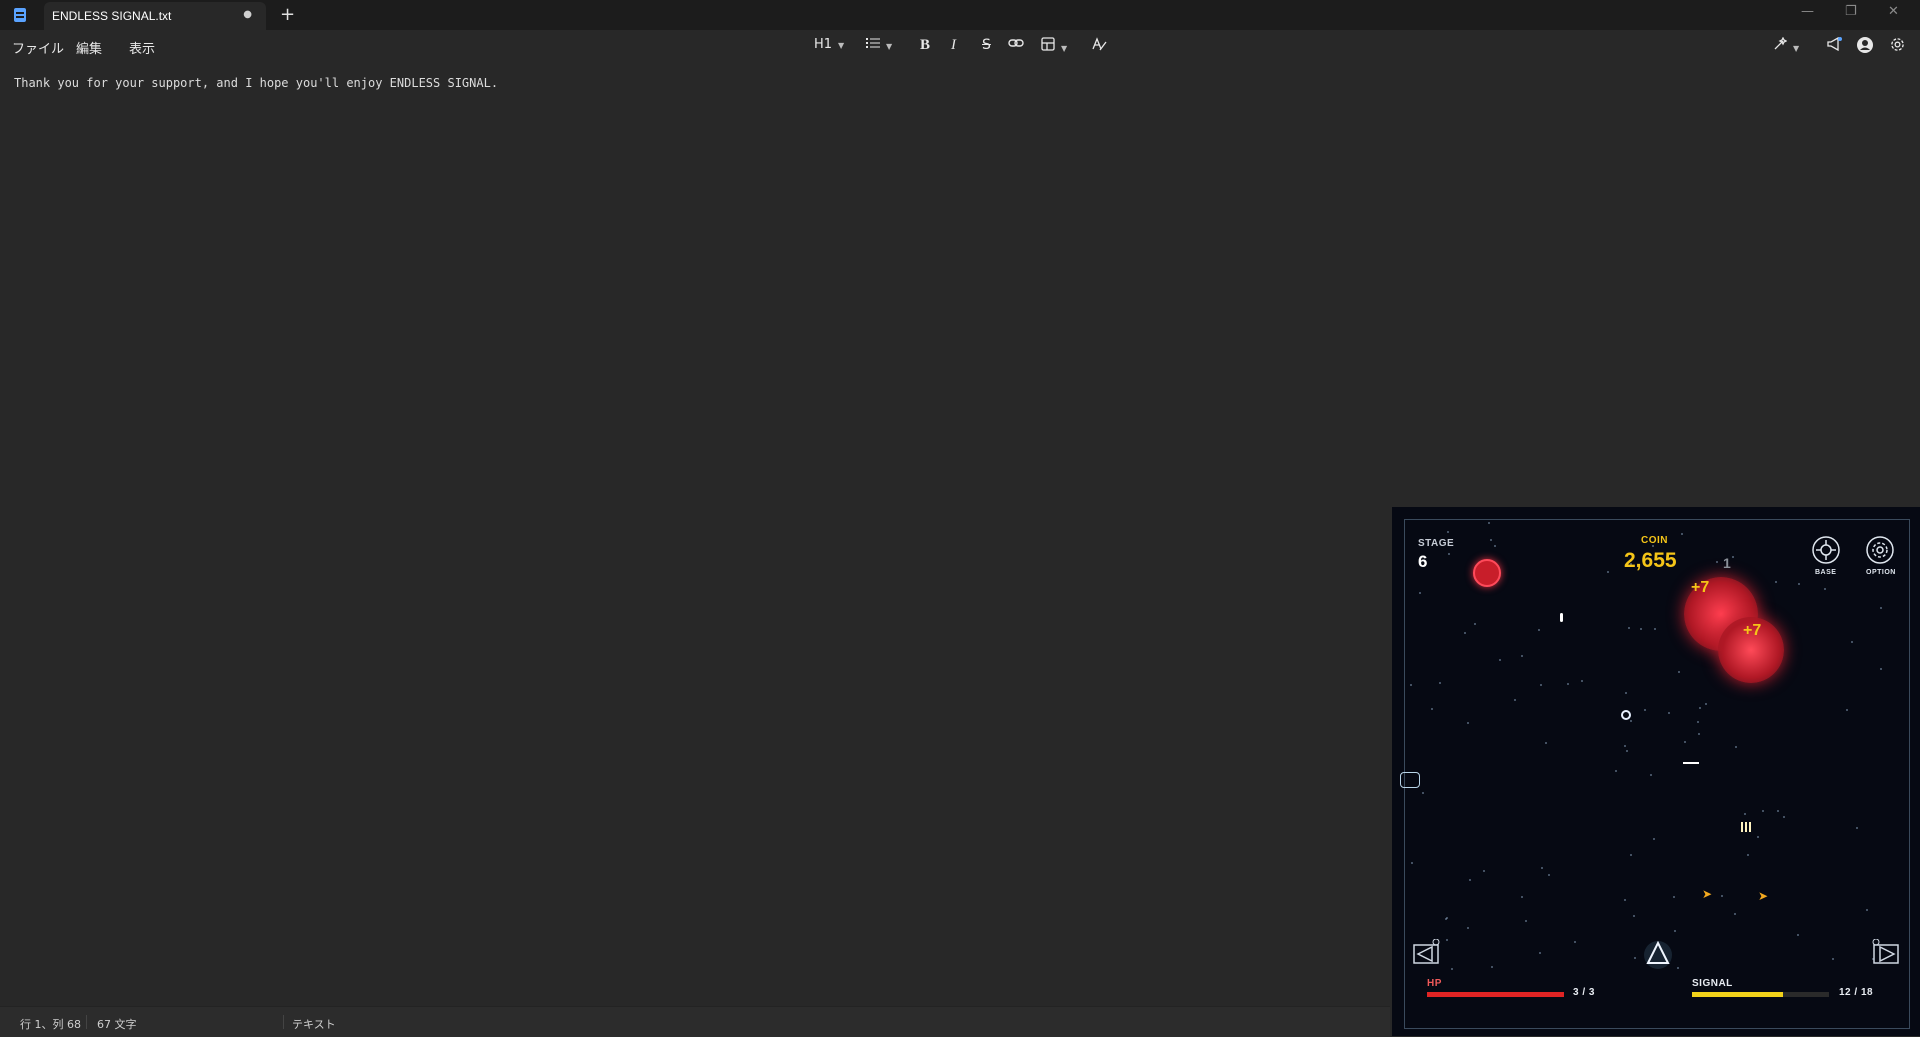  I want to click on megaphone-icon, so click(1834, 44).